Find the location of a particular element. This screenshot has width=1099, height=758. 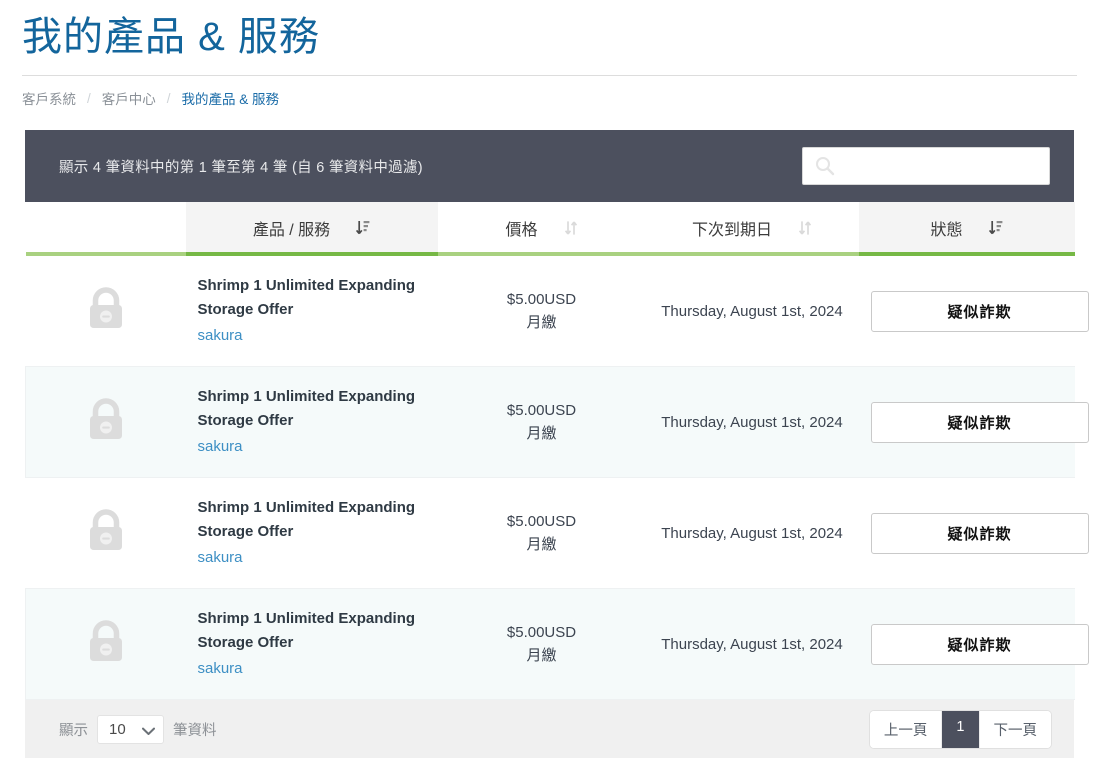

table-header-row: 產品 / 服務 價格 下次到期日 狀態 is located at coordinates (550, 229).